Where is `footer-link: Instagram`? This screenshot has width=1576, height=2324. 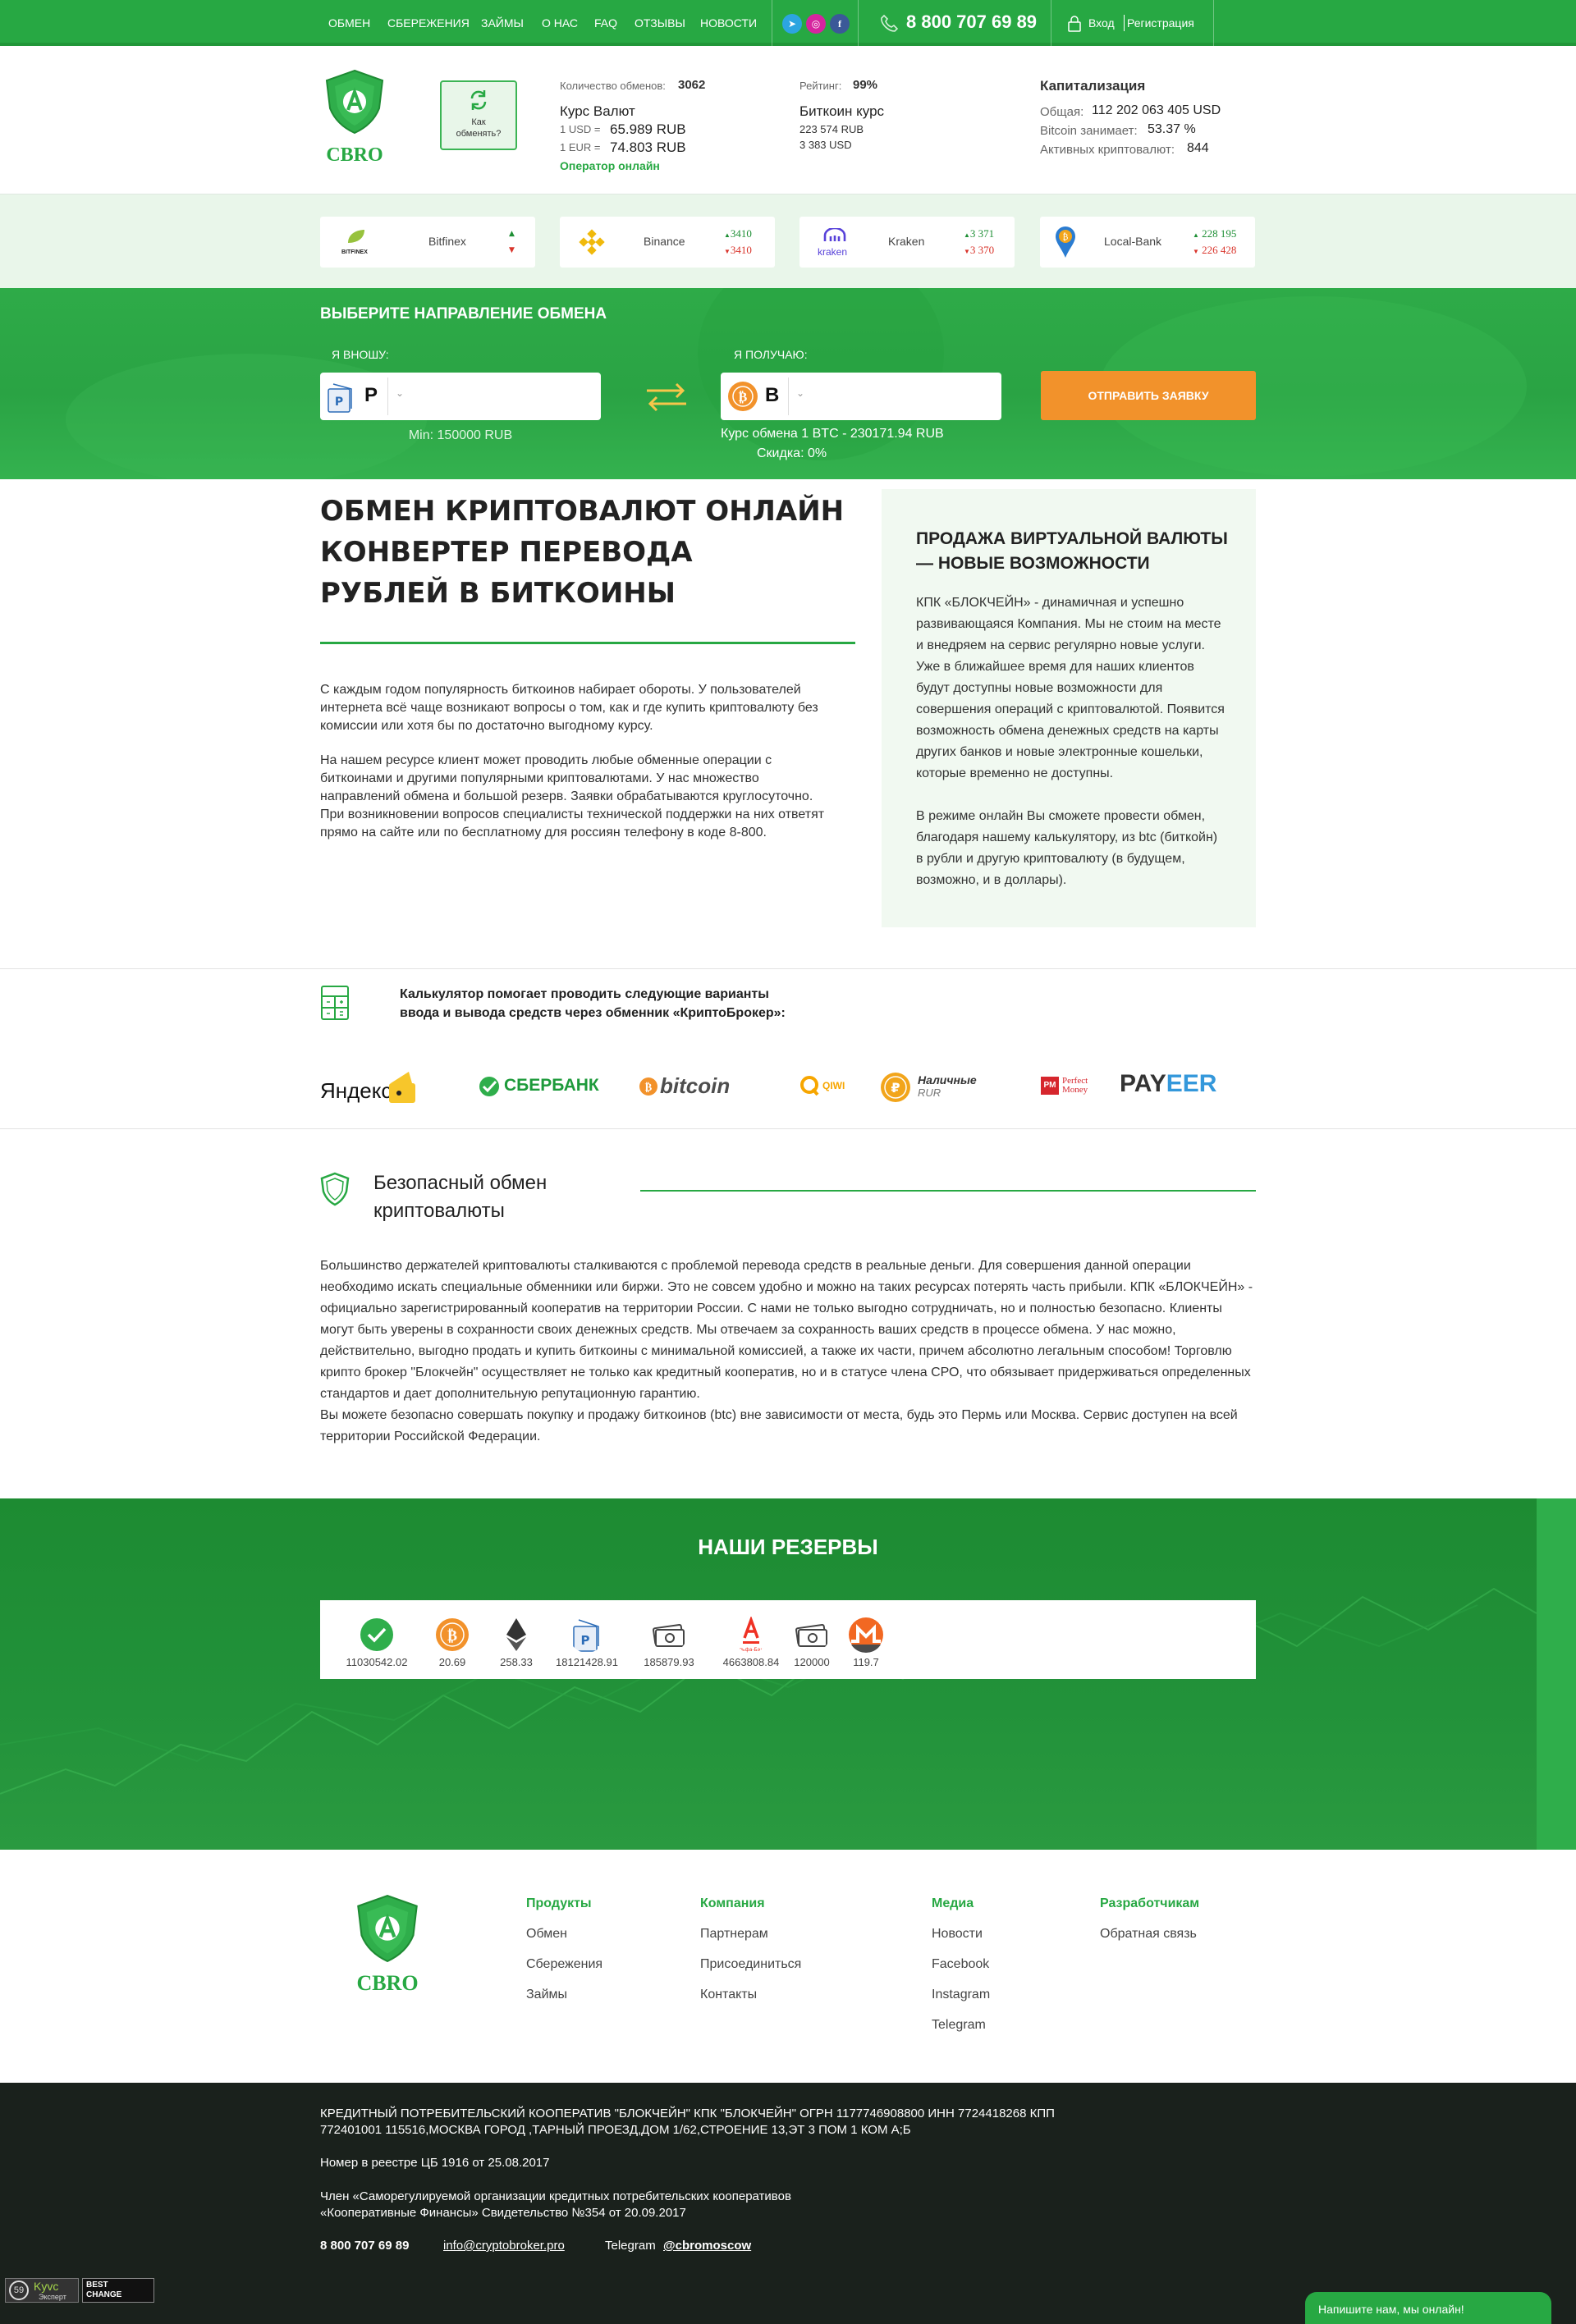 footer-link: Instagram is located at coordinates (961, 1995).